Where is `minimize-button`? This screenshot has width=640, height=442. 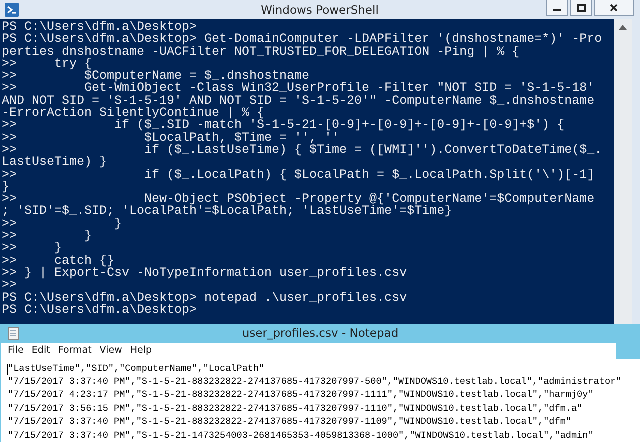
minimize-button is located at coordinates (557, 8).